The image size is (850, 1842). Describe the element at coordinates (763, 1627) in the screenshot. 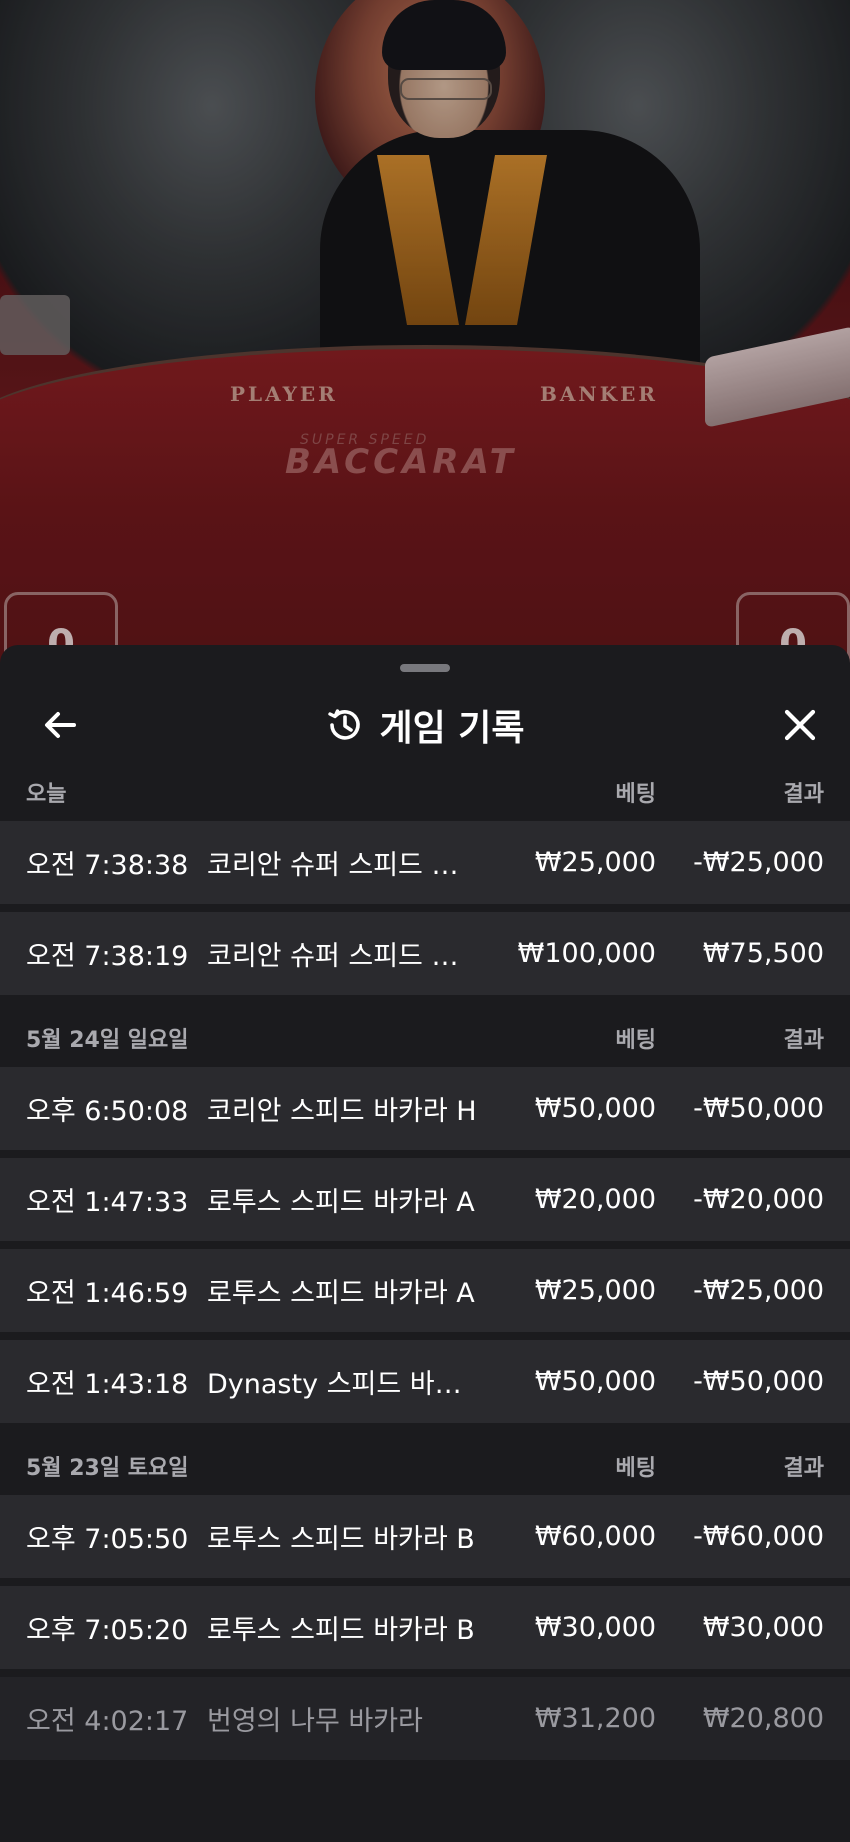

I see `row-result: ₩30,000` at that location.